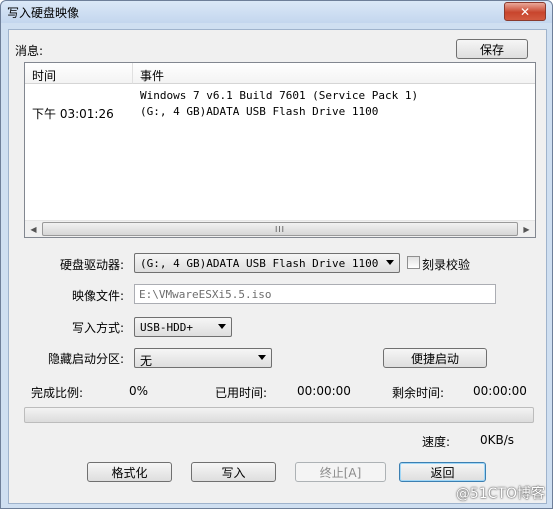 This screenshot has height=509, width=553. I want to click on drive-select: (G:, 4 GB)ADATA USB Flash Drive 1100, so click(267, 263).